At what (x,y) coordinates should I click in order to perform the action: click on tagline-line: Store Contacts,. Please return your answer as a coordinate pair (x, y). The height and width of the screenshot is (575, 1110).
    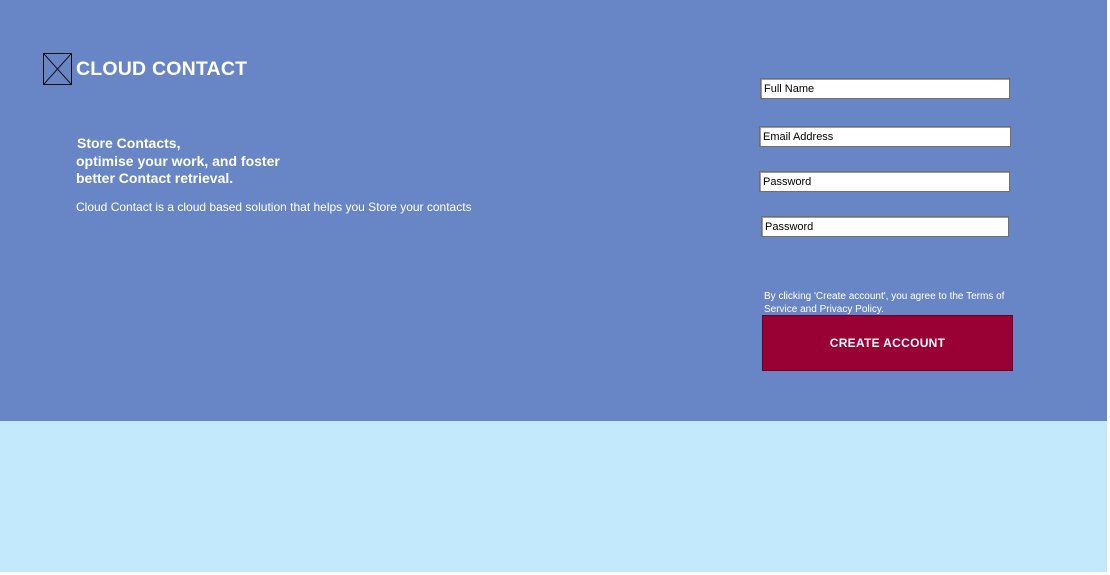
    Looking at the image, I should click on (129, 143).